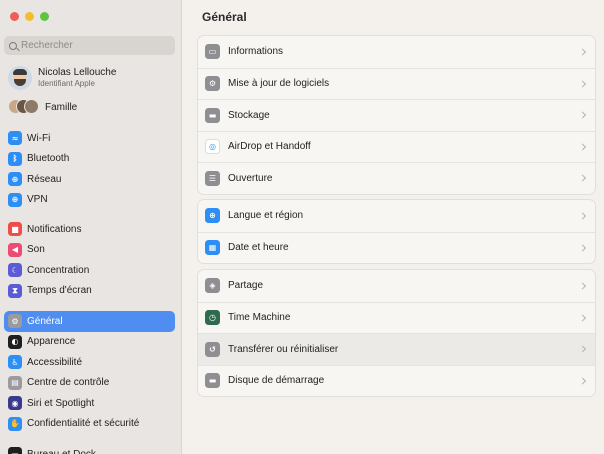 The image size is (604, 454). What do you see at coordinates (396, 317) in the screenshot?
I see `settings-row-time-machine: ◷ Time Machine` at bounding box center [396, 317].